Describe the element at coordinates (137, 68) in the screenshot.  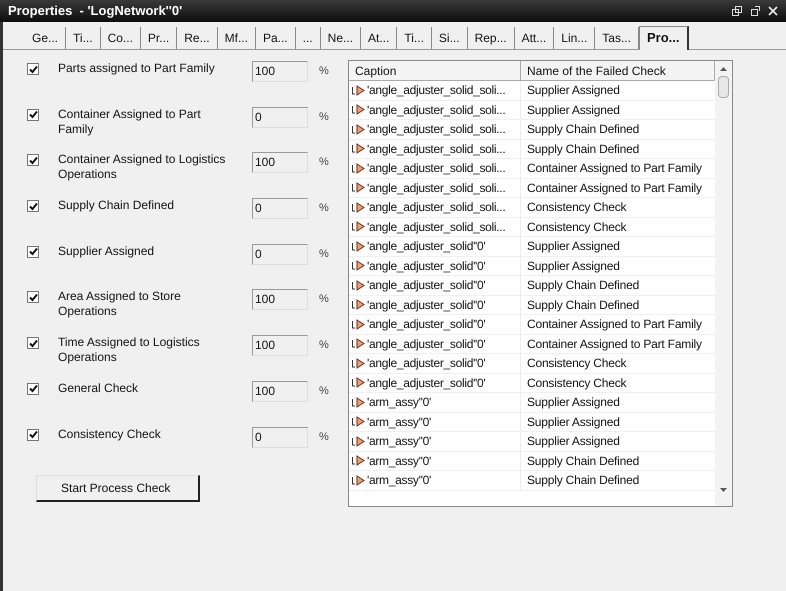
I see `check-label: Parts assigned to Part Family` at that location.